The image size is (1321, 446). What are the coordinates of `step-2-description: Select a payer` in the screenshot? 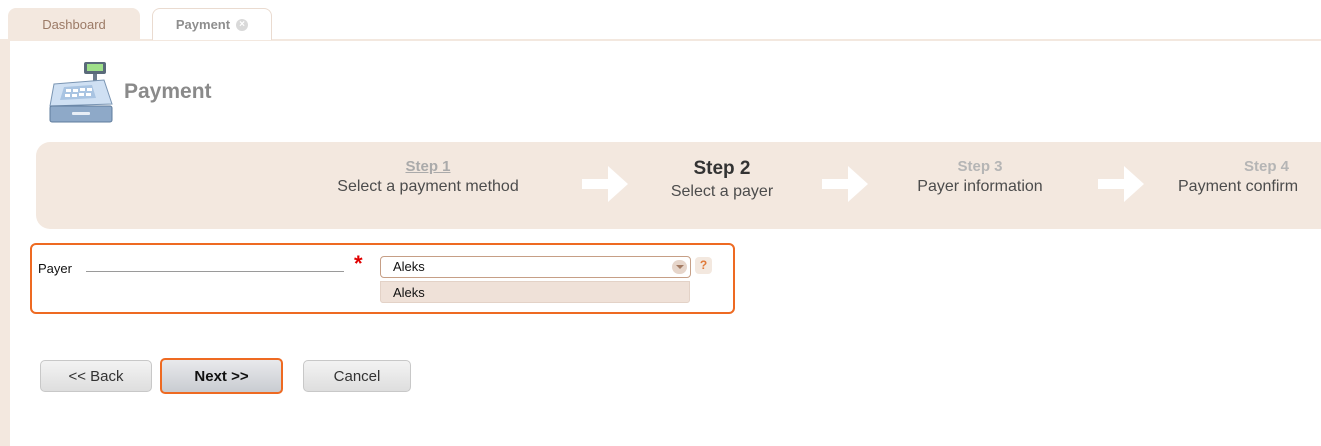 It's located at (722, 191).